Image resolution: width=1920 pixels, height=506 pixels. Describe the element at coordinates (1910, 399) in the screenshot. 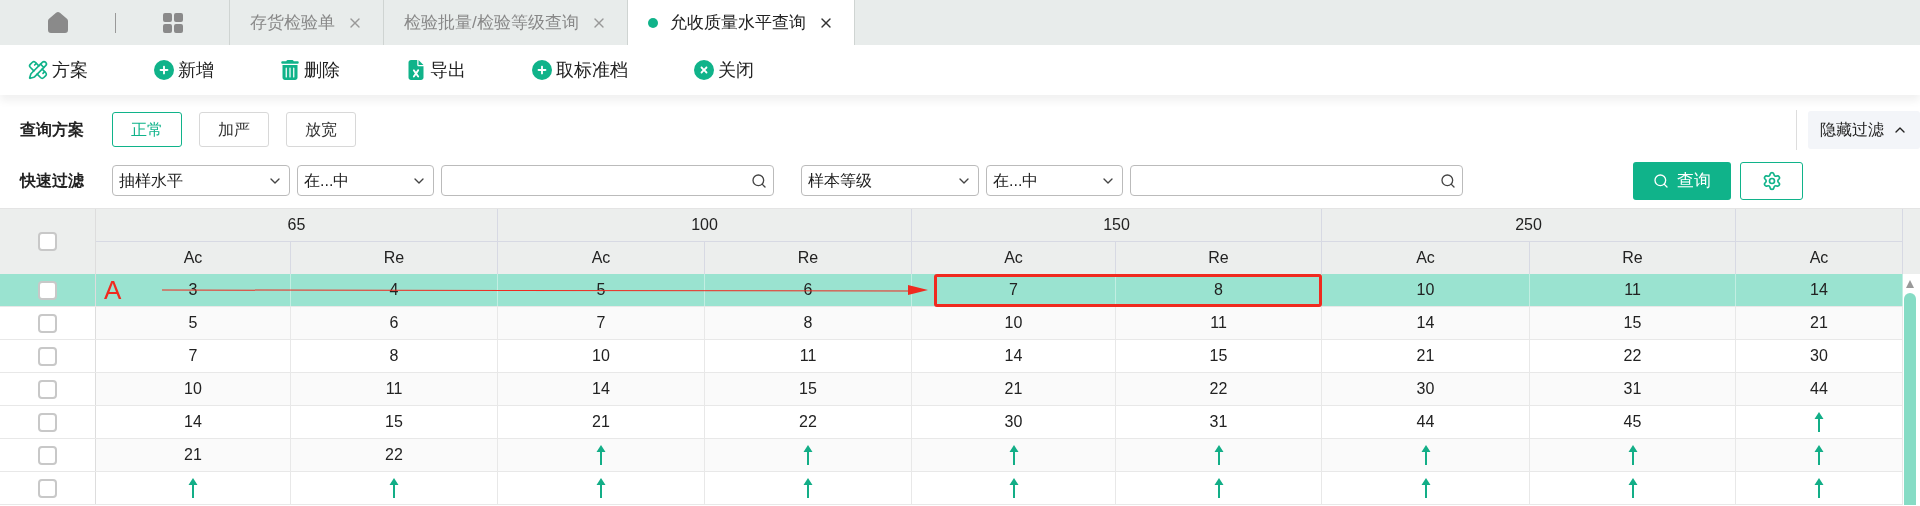

I see `scroll-thumb` at that location.